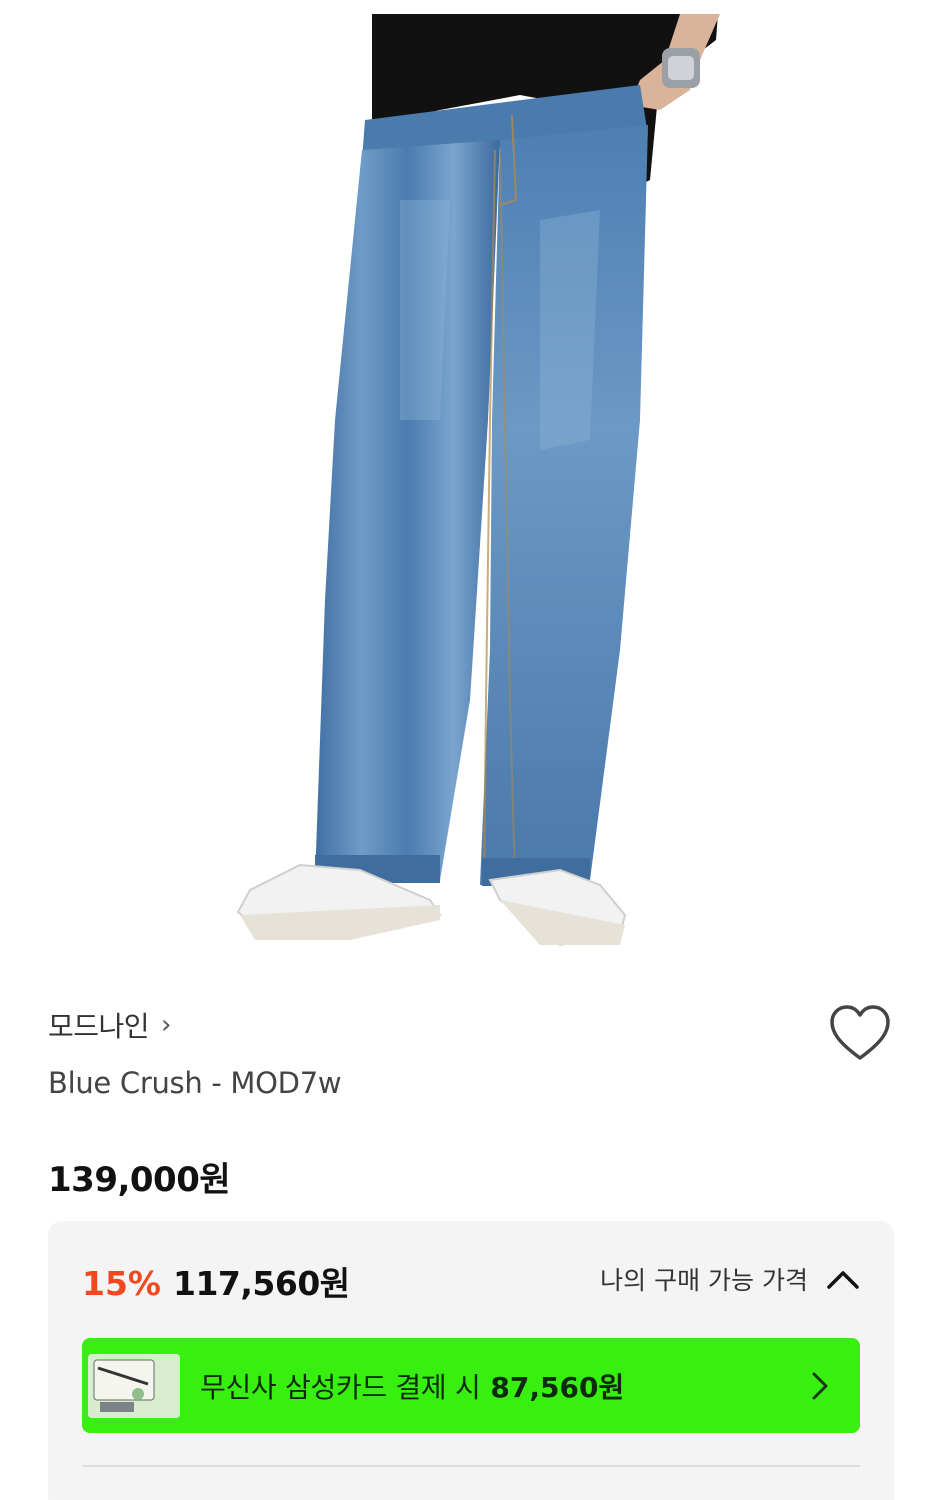 The height and width of the screenshot is (1500, 942). What do you see at coordinates (820, 1386) in the screenshot?
I see `chevron-right-icon` at bounding box center [820, 1386].